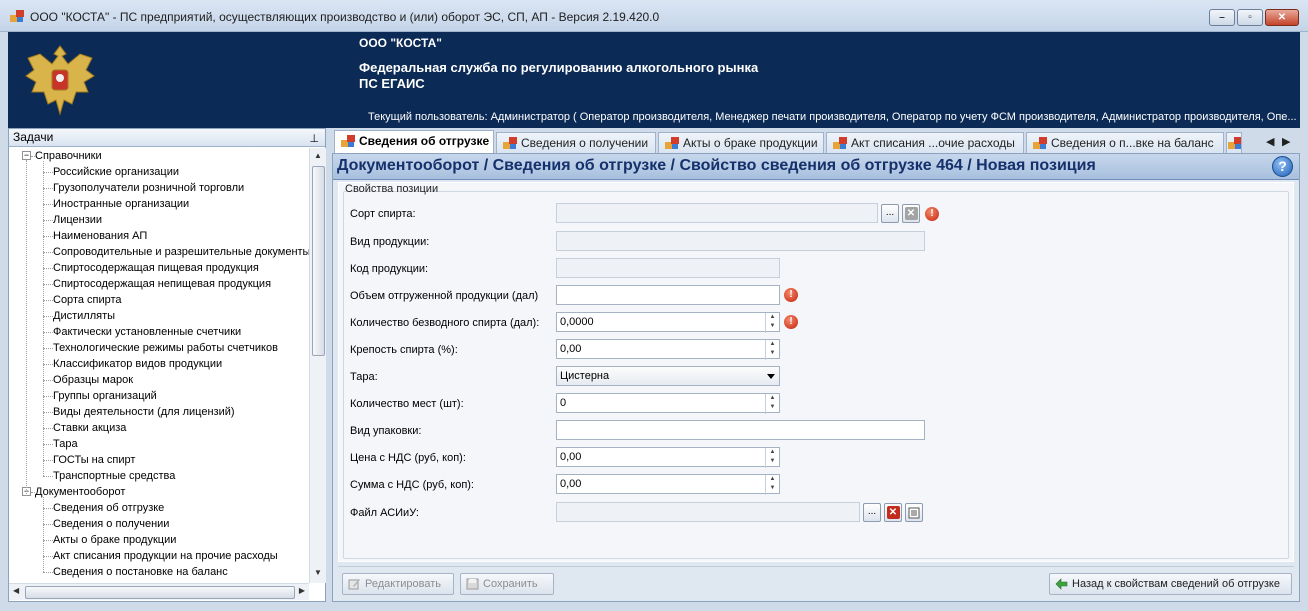  What do you see at coordinates (77, 220) in the screenshot?
I see `tree-item: Лицензии` at bounding box center [77, 220].